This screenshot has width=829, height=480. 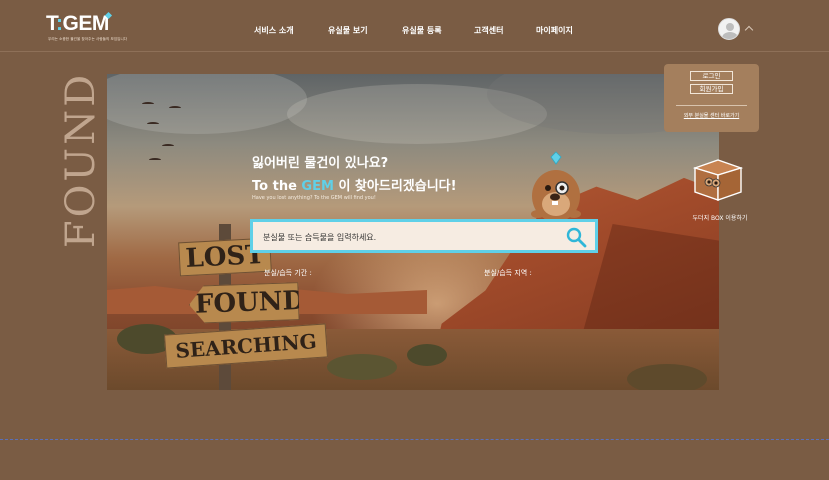 I want to click on login-button: 로그인, so click(x=711, y=76).